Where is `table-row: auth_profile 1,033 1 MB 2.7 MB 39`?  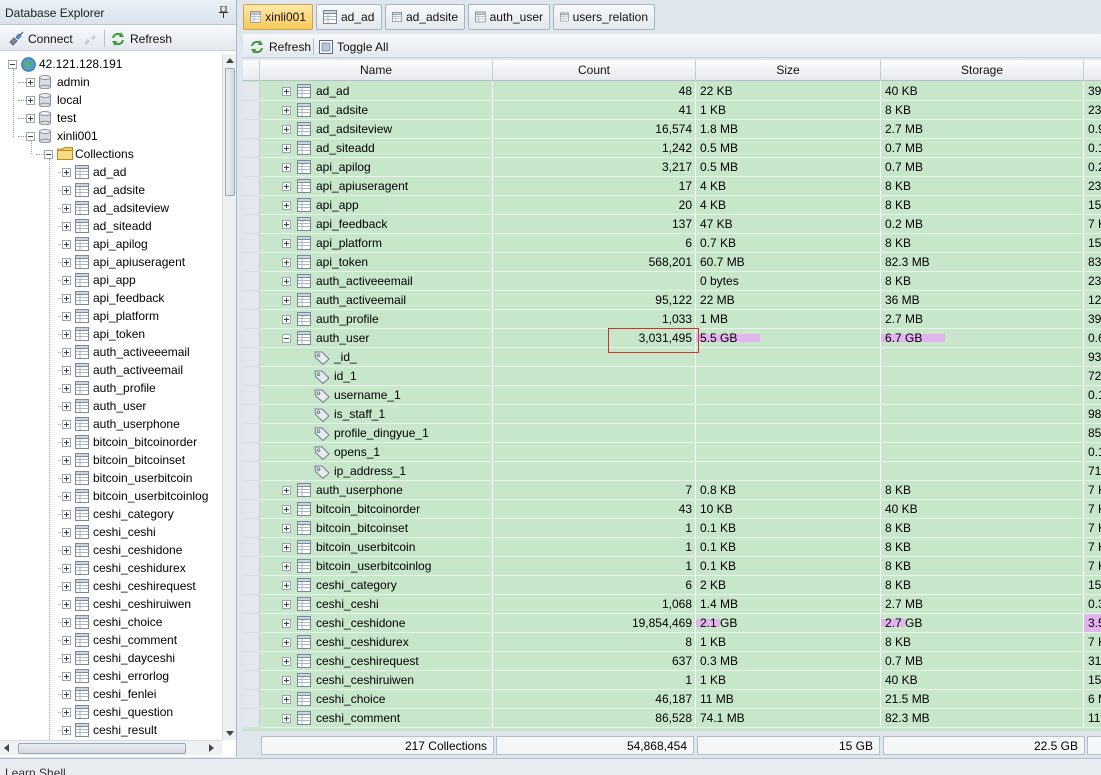
table-row: auth_profile 1,033 1 MB 2.7 MB 39 is located at coordinates (672, 319).